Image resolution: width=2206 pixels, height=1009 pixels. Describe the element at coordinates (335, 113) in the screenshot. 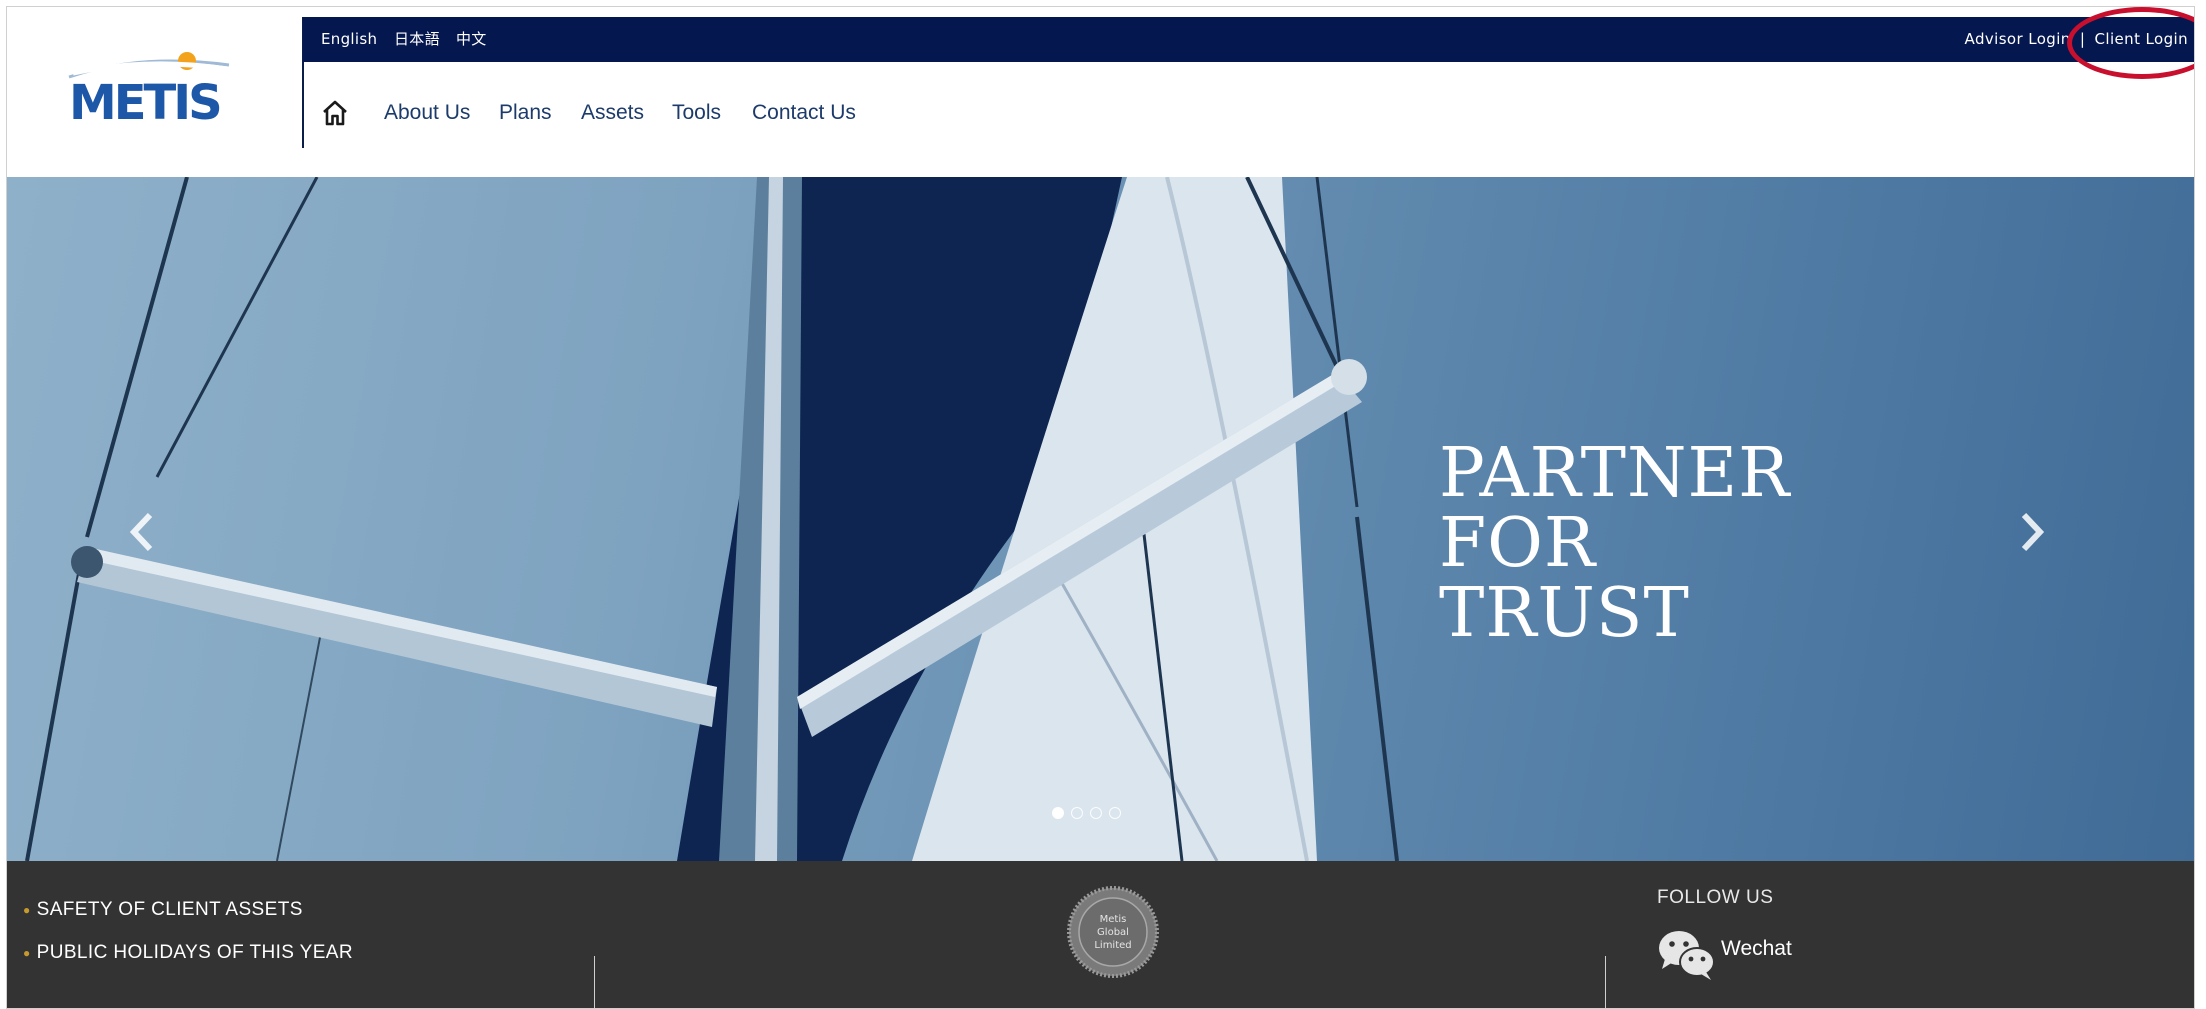

I see `home-icon` at that location.